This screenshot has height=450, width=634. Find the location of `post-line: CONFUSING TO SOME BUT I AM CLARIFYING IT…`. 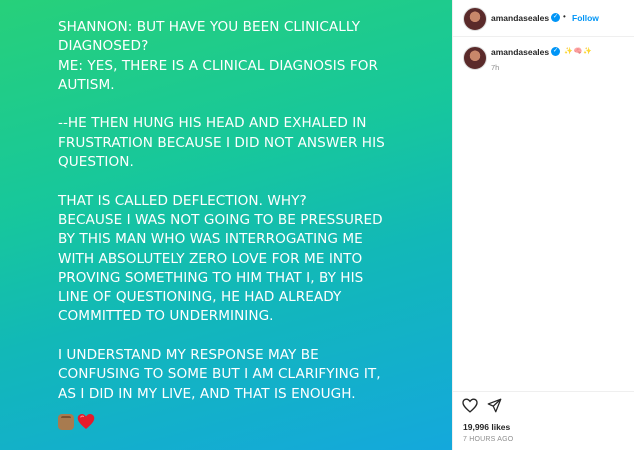

post-line: CONFUSING TO SOME BUT I AM CLARIFYING IT… is located at coordinates (219, 374).